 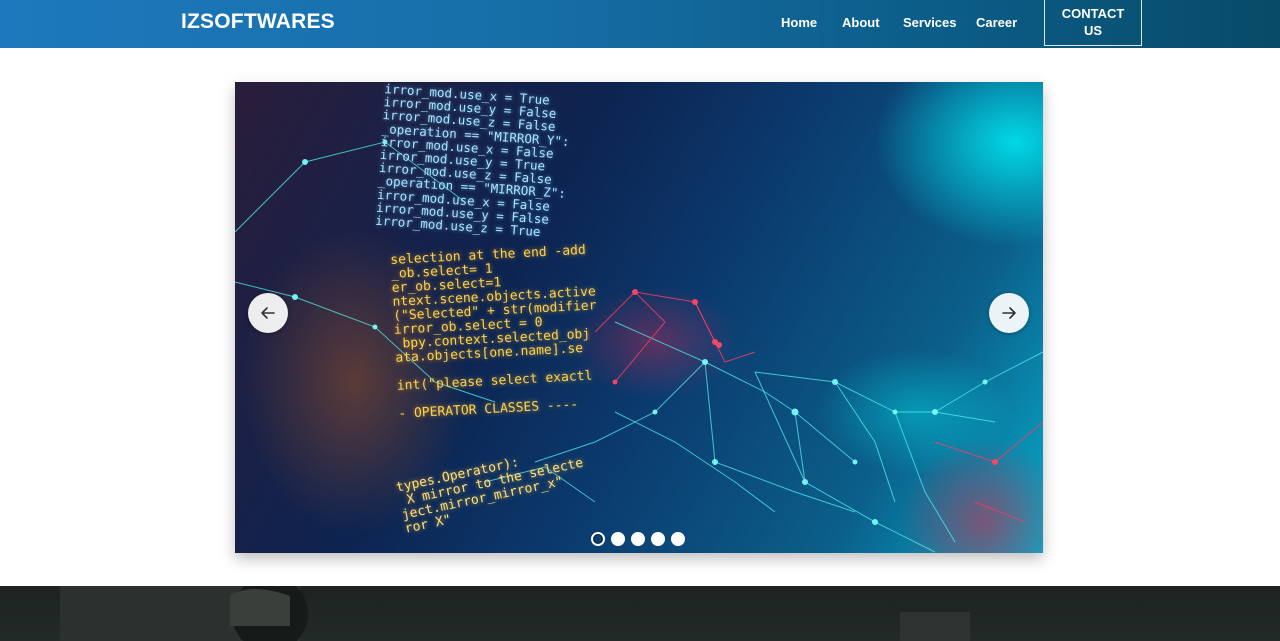 I want to click on carousel-prev-button, so click(x=268, y=313).